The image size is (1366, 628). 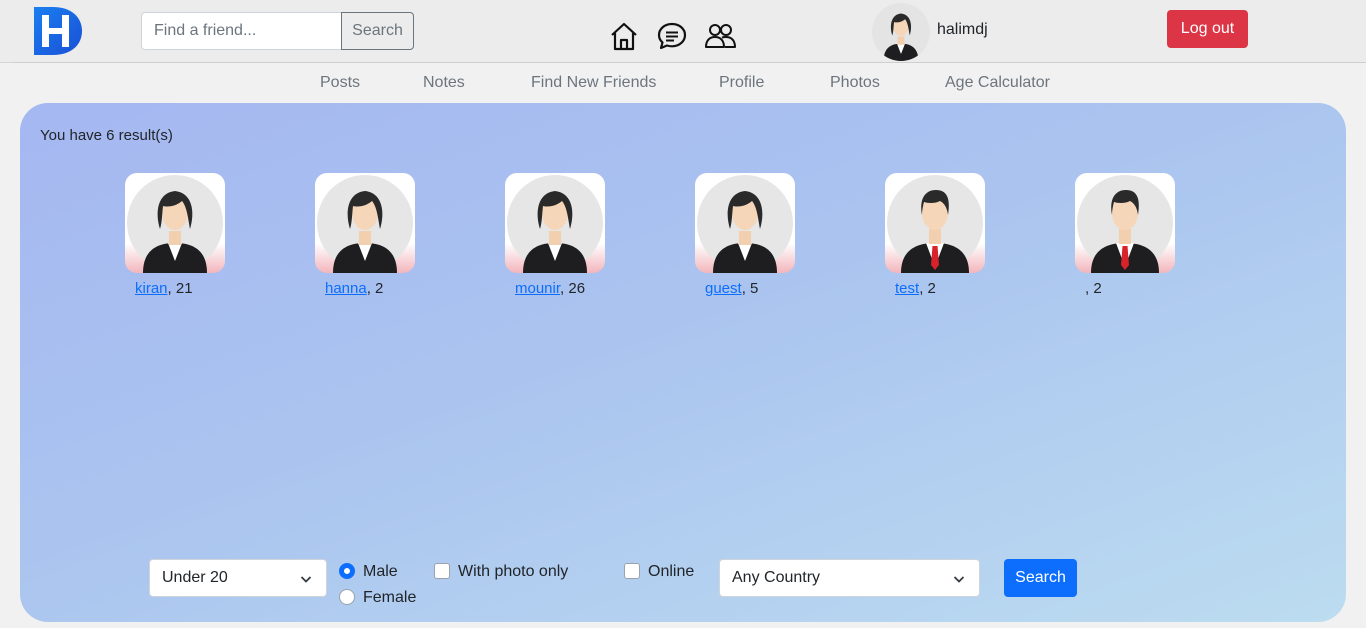 I want to click on friend-label: guest, 5, so click(x=731, y=288).